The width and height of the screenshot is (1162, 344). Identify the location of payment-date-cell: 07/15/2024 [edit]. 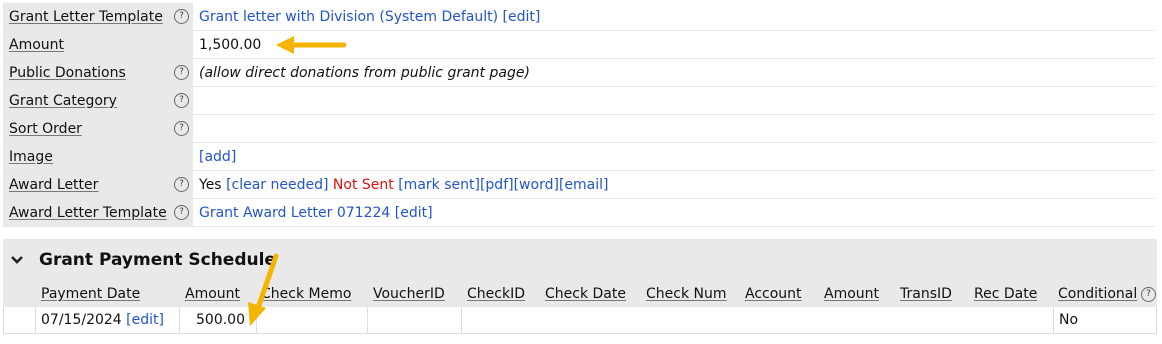
(102, 320).